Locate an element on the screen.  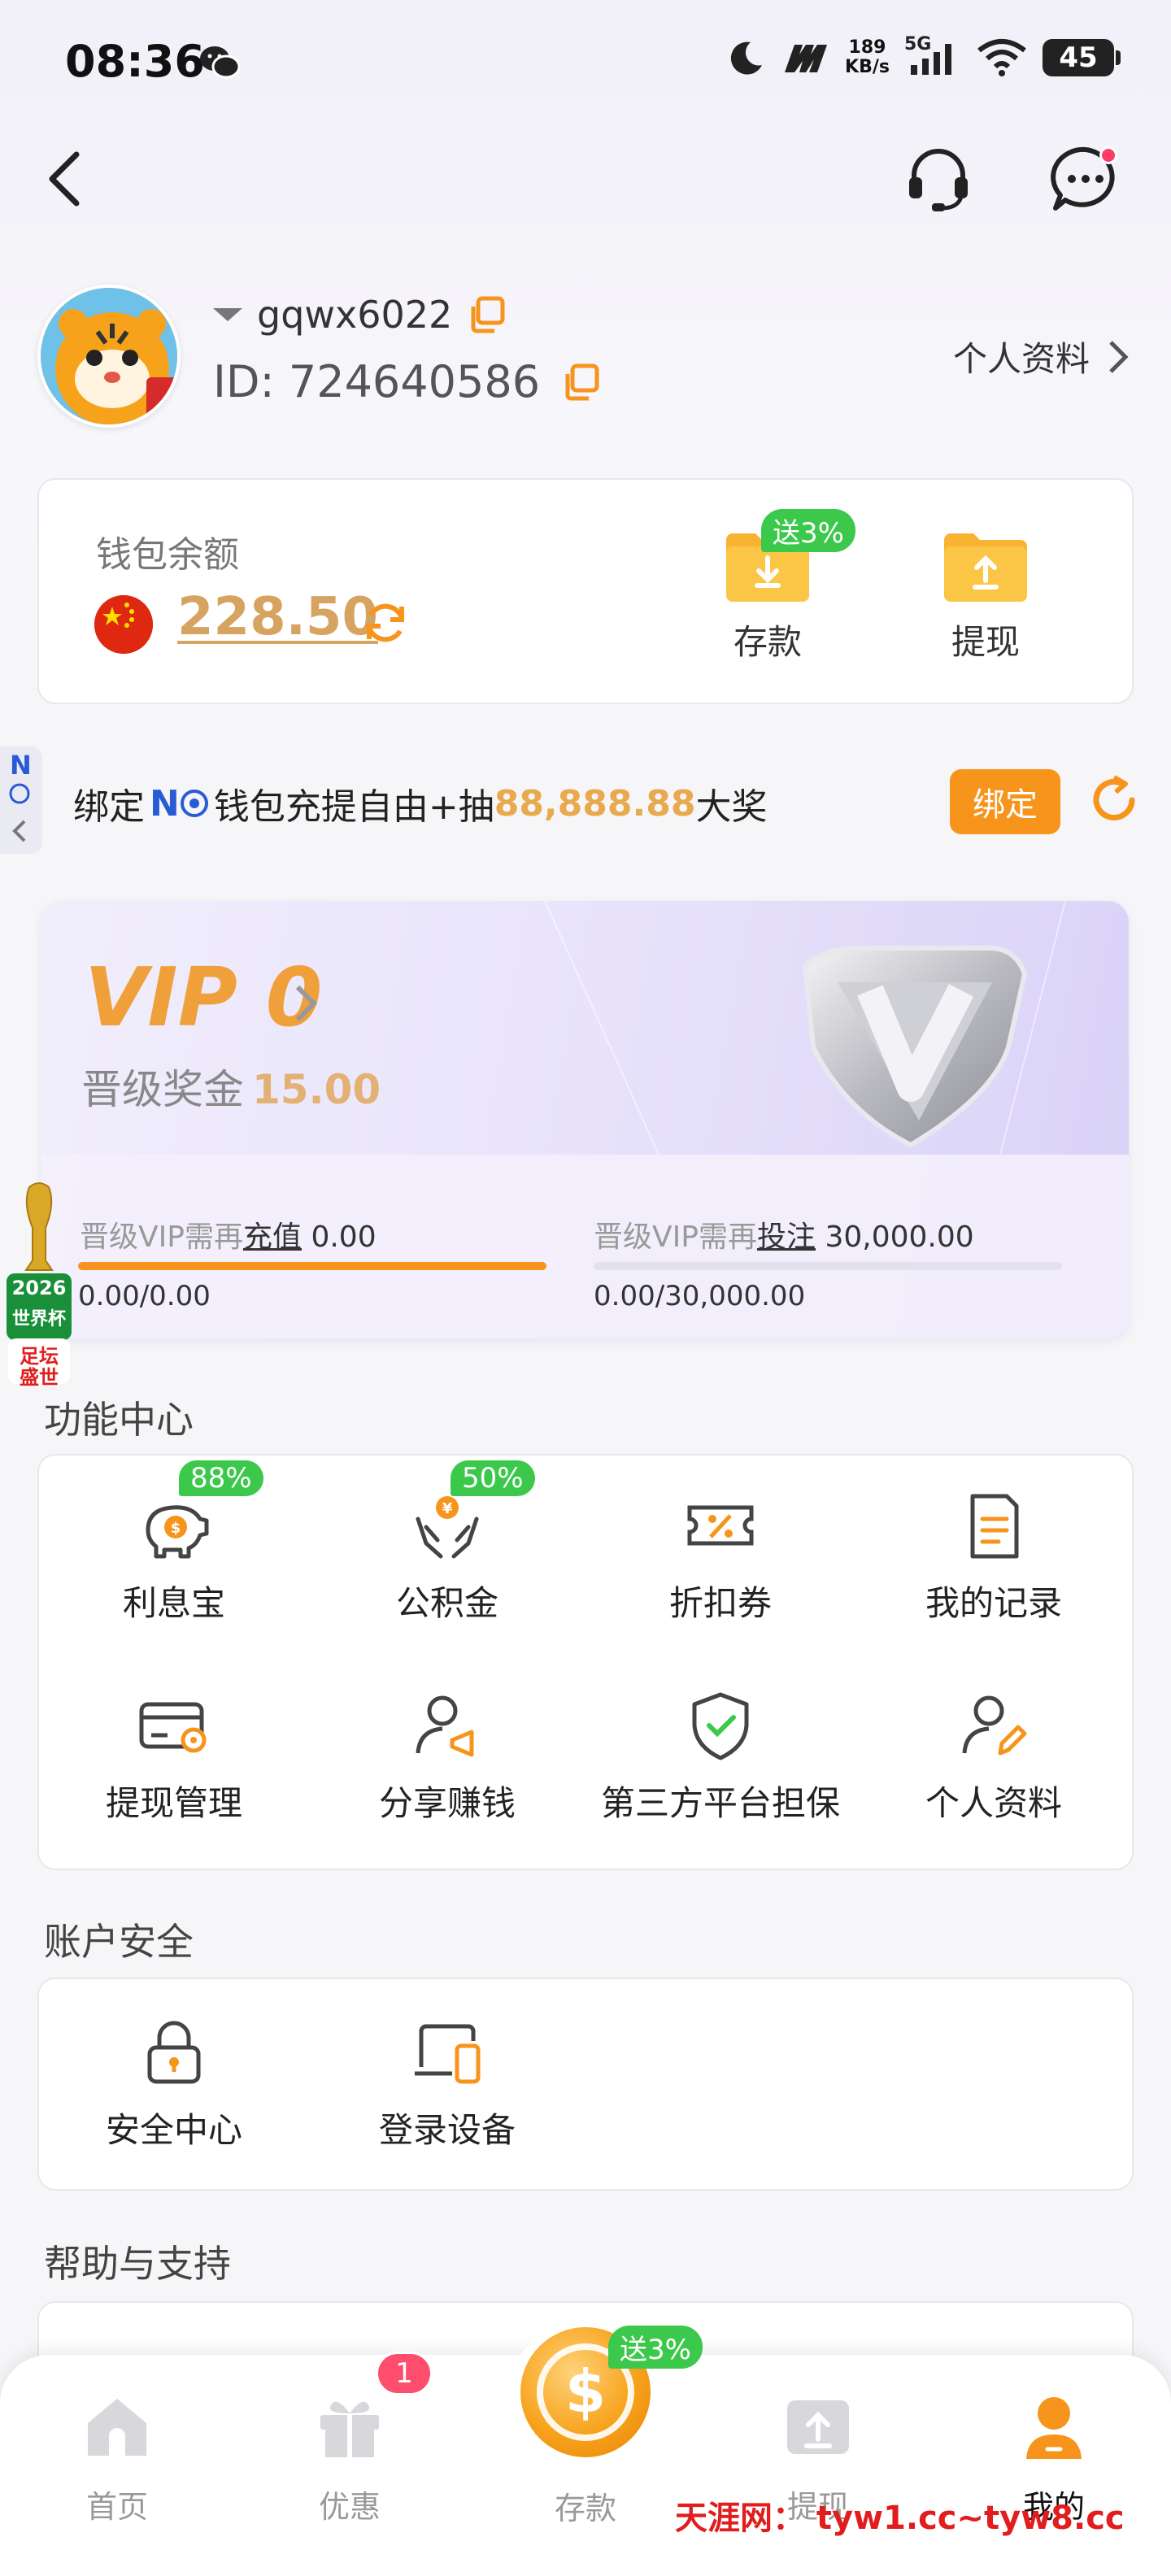
nb-side-tab: N is located at coordinates (21, 800).